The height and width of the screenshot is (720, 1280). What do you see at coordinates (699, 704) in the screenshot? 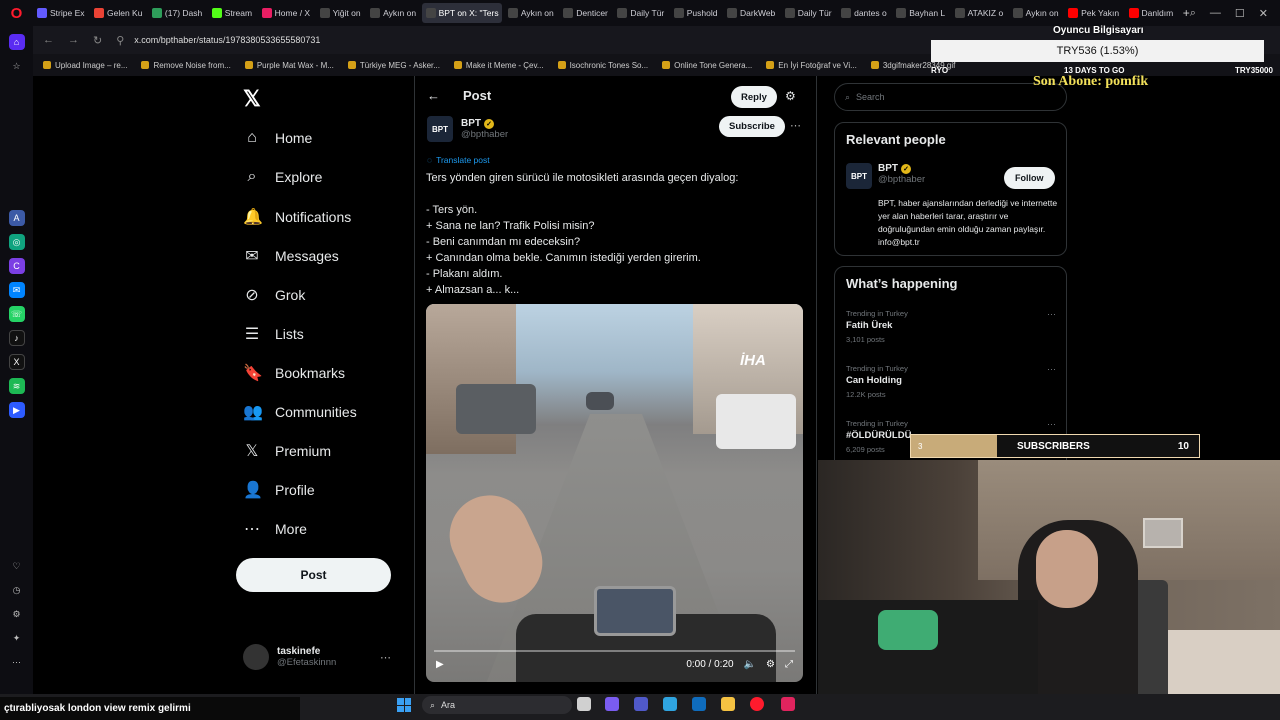
I see `store-icon` at bounding box center [699, 704].